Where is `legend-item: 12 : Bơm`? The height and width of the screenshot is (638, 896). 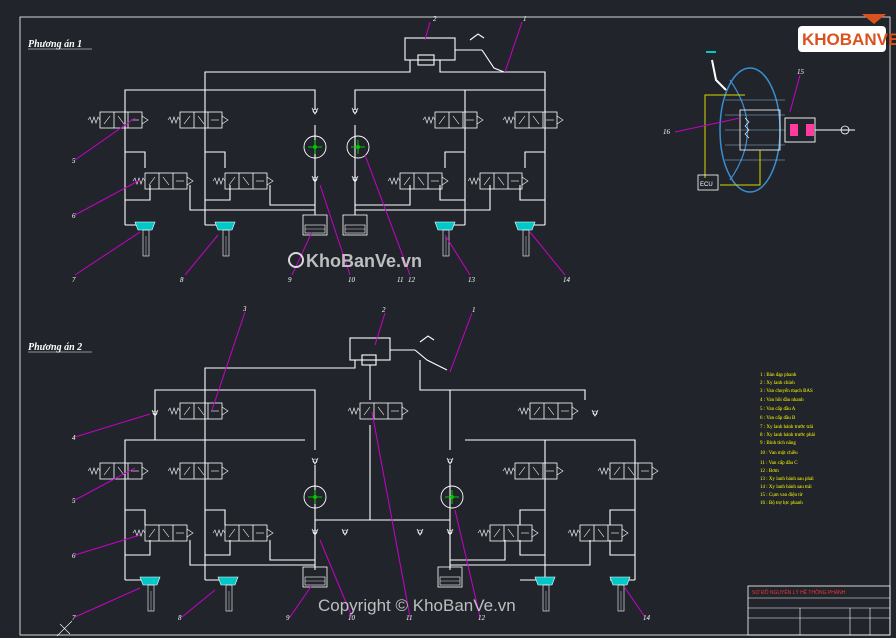
legend-item: 12 : Bơm is located at coordinates (769, 471).